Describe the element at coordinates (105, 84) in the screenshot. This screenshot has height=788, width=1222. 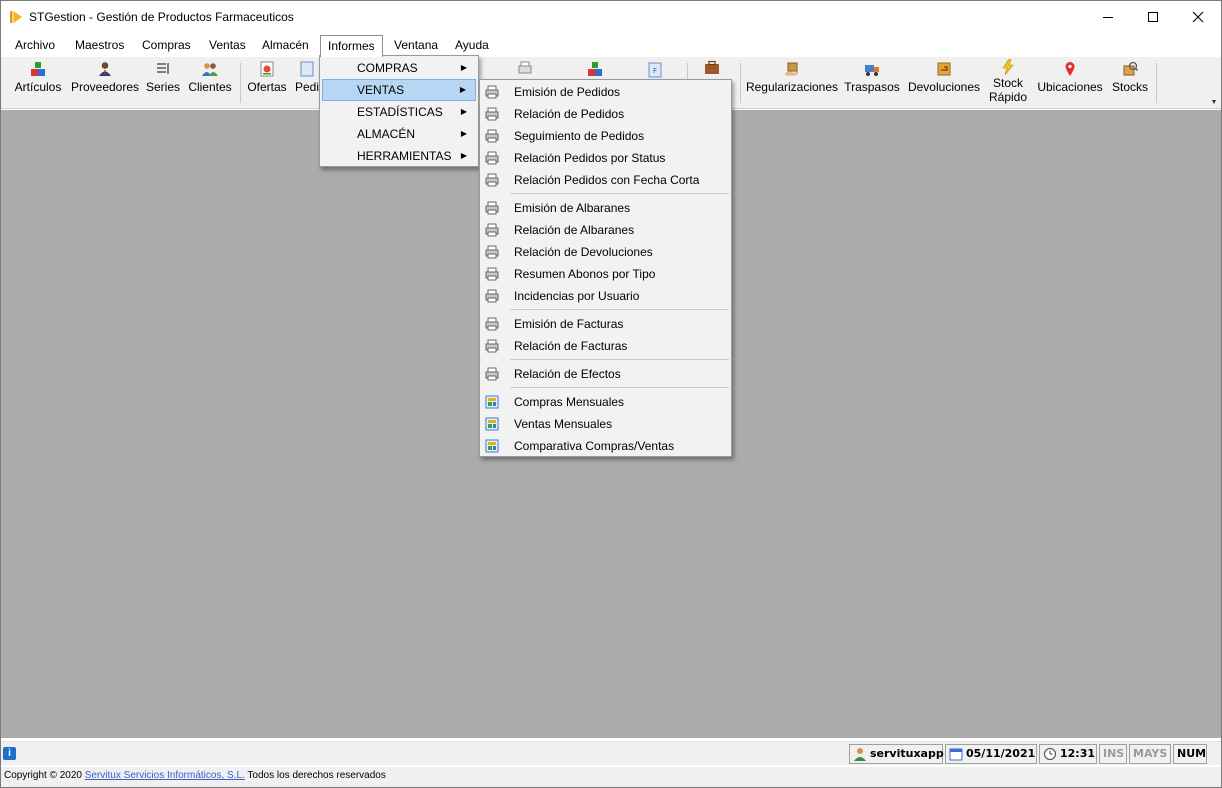
I see `toolbar-proveedores-button: Proveedores` at that location.